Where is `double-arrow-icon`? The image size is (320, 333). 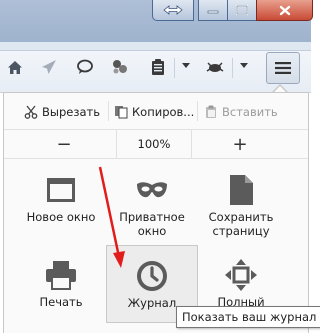 double-arrow-icon is located at coordinates (173, 10).